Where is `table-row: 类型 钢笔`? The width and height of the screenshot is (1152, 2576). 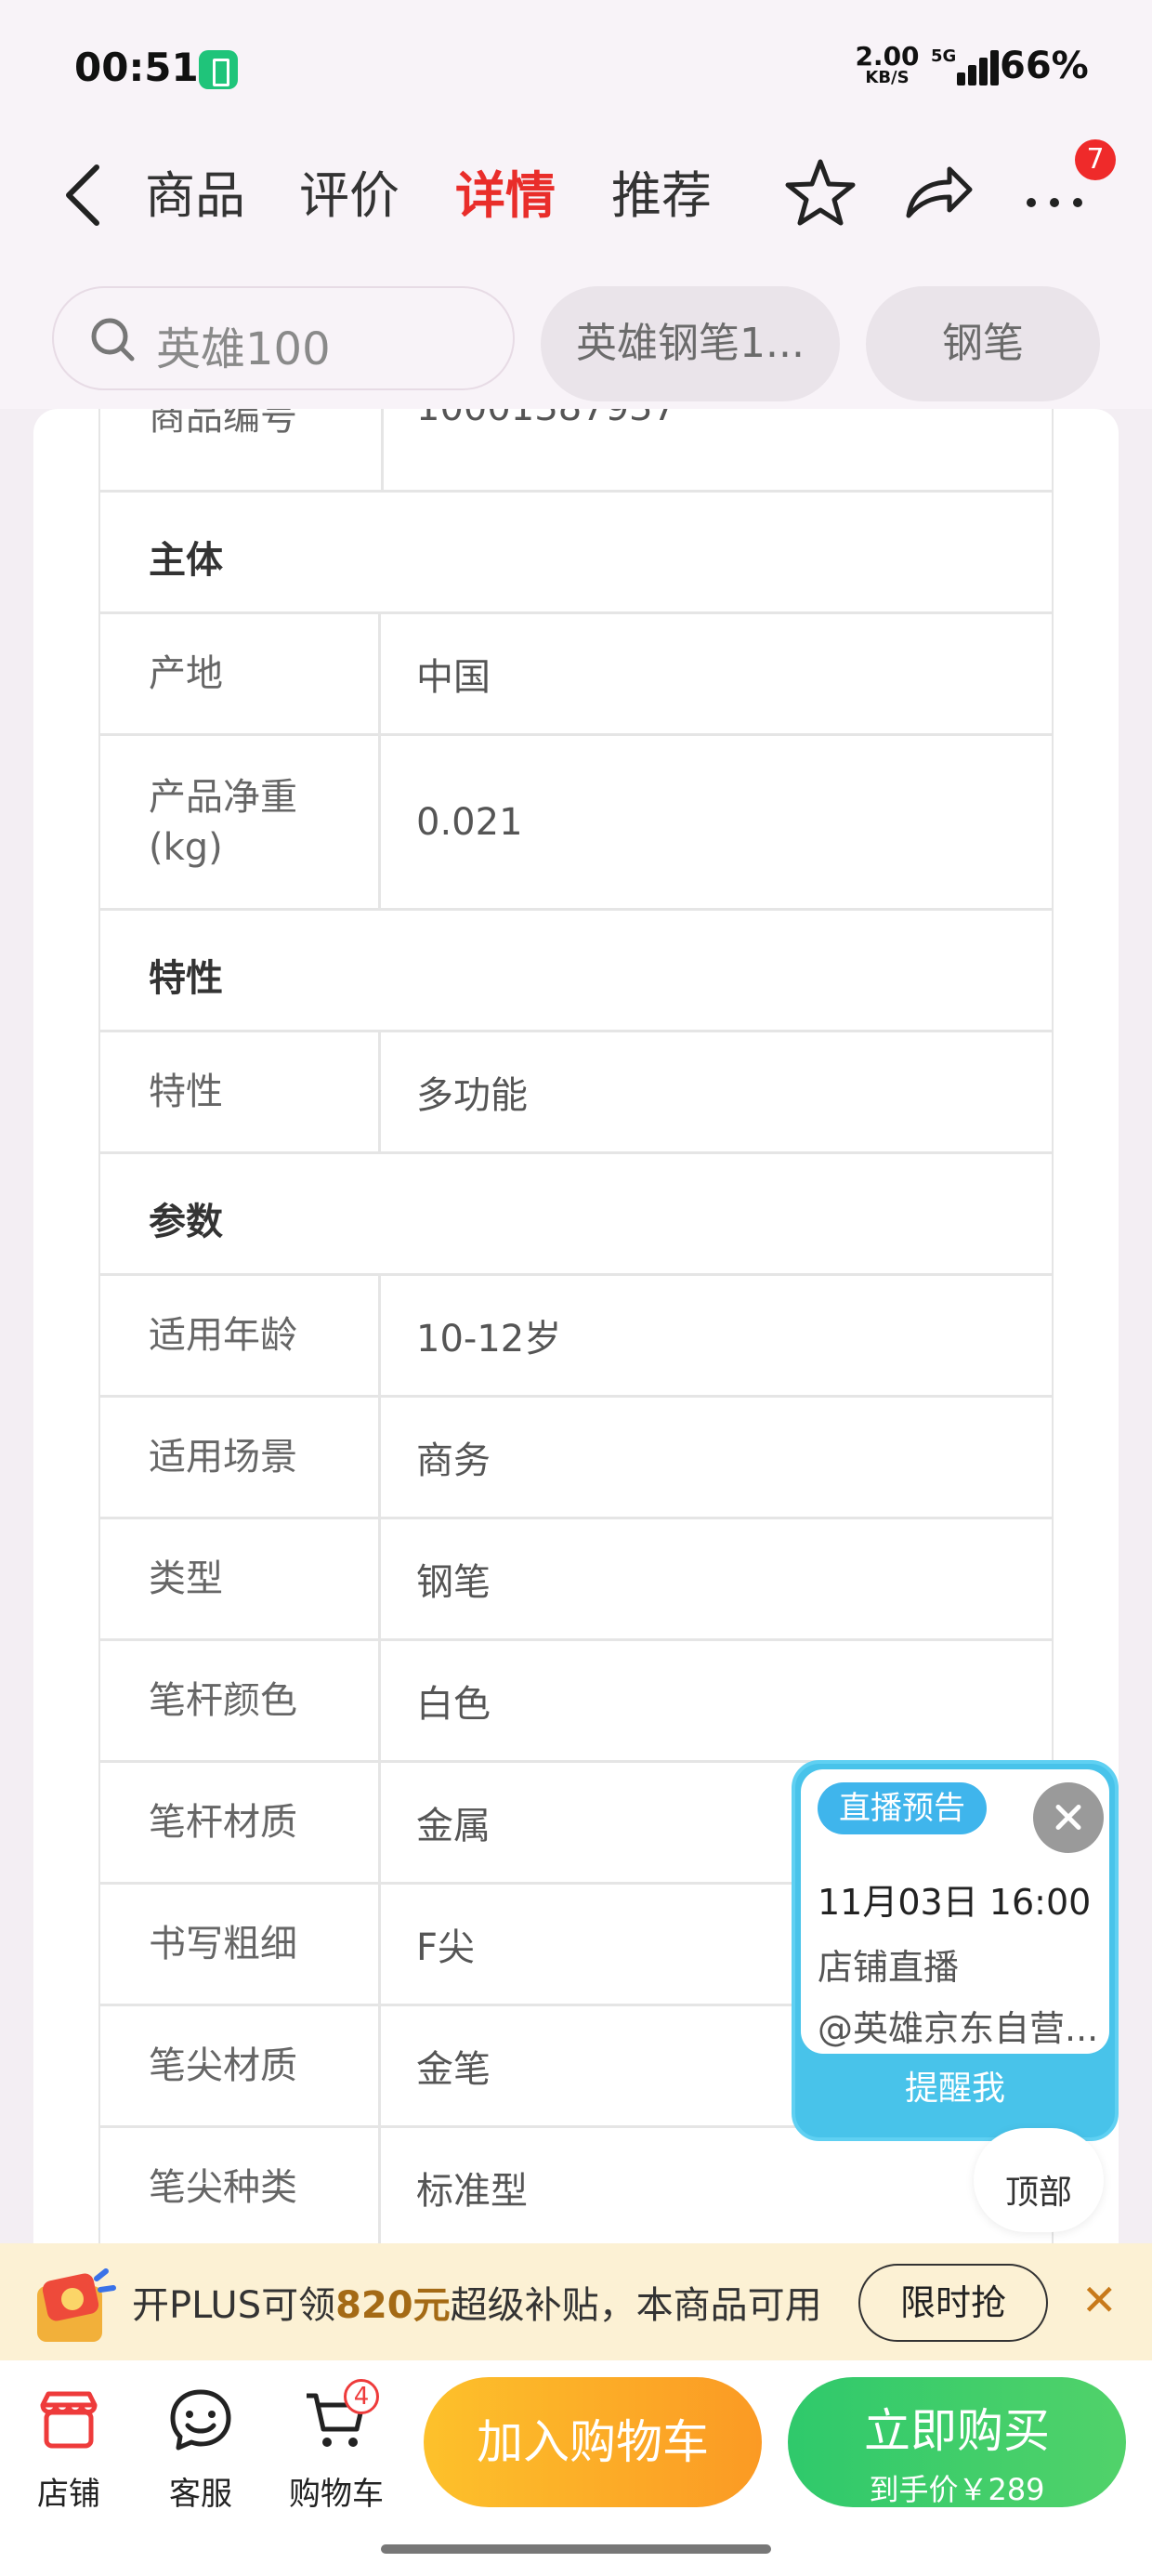
table-row: 类型 钢笔 is located at coordinates (576, 1580).